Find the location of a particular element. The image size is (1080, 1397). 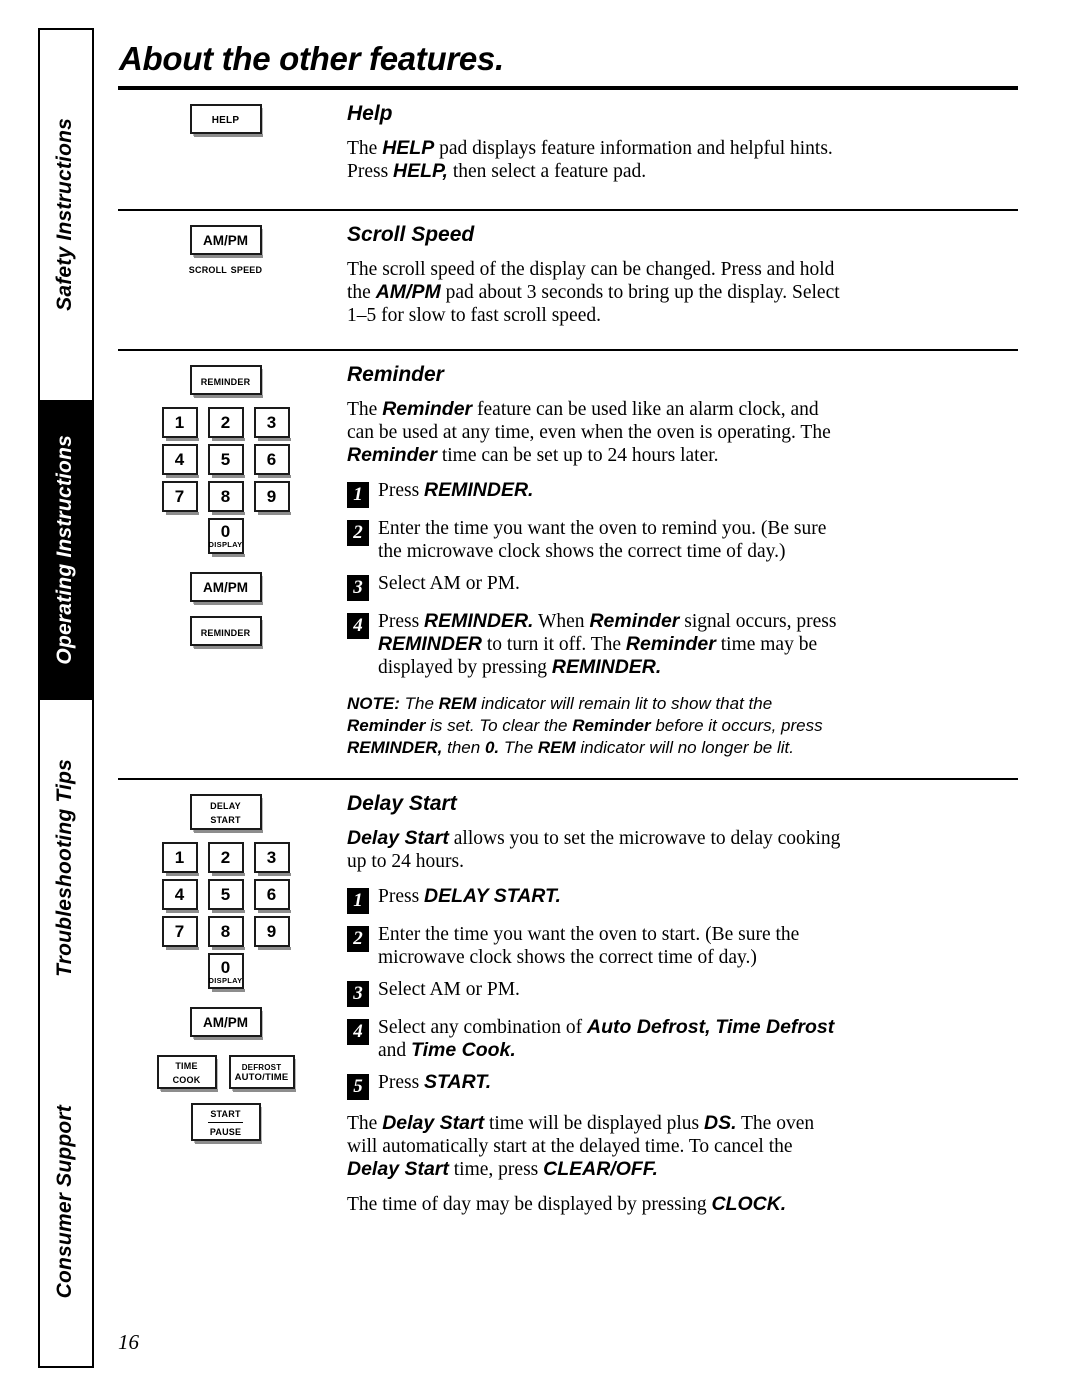

scroll-speed-sublabel: Scroll Speed is located at coordinates (225, 269).